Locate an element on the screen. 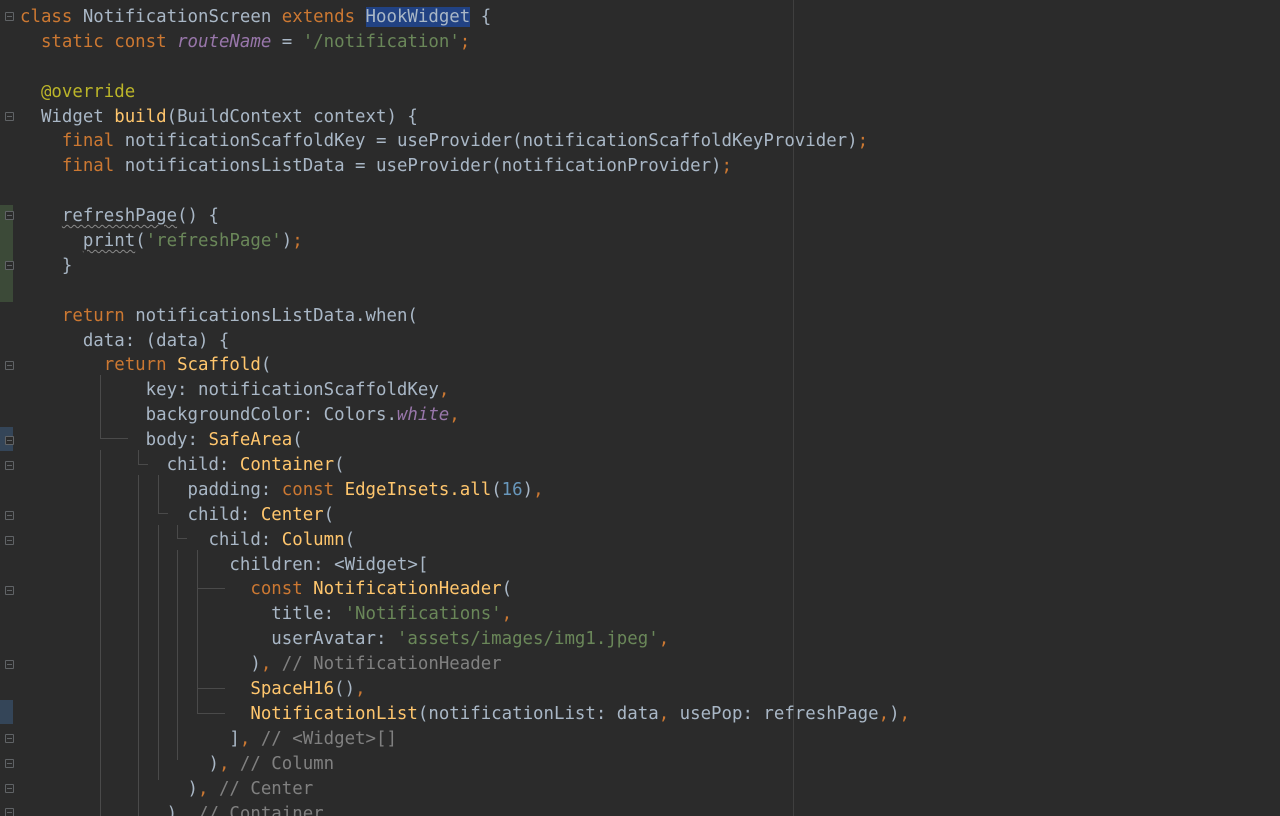 The image size is (1280, 816). code-token: Center is located at coordinates (292, 514).